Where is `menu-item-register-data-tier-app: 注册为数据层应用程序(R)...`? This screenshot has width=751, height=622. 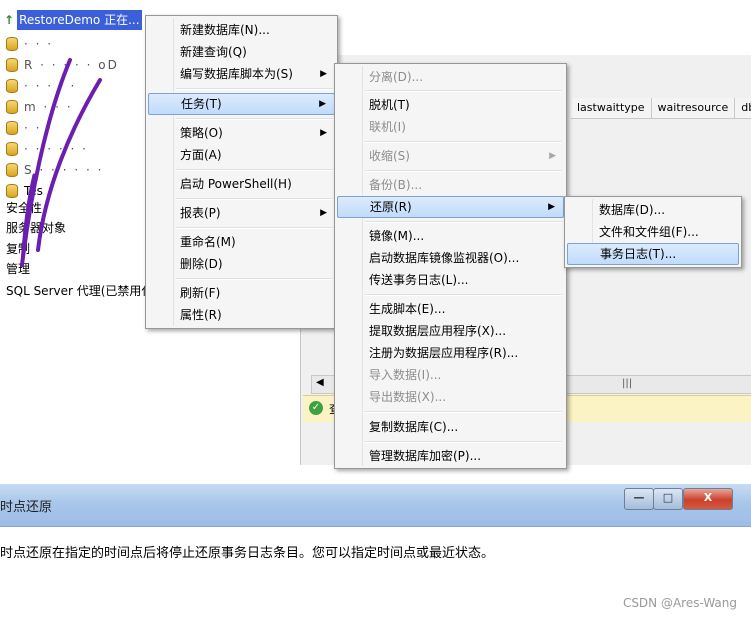
menu-item-register-data-tier-app: 注册为数据层应用程序(R)... is located at coordinates (450, 353).